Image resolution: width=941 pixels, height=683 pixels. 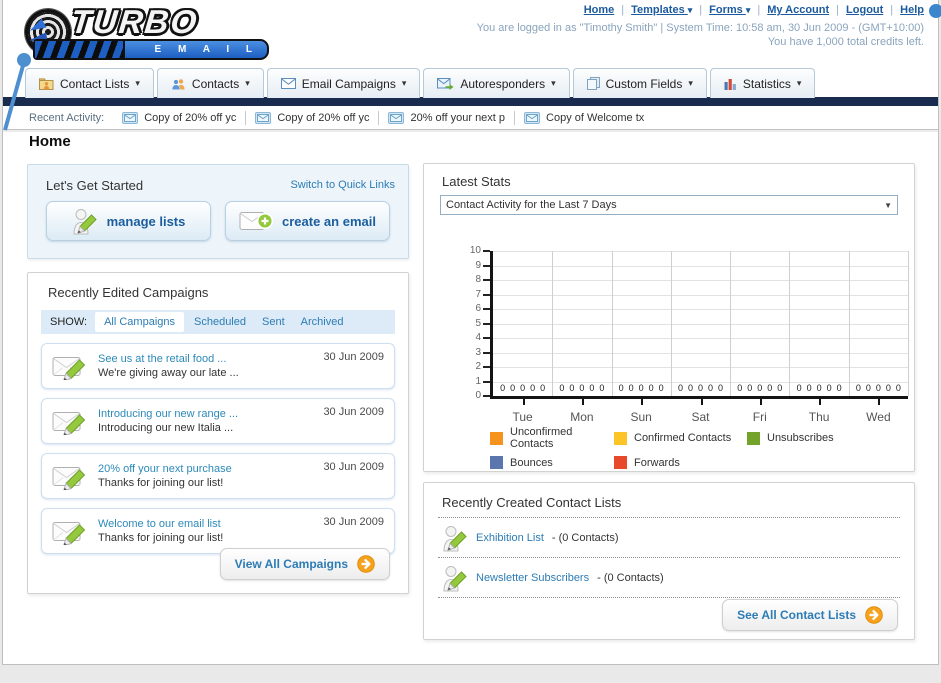 I want to click on help-bubble-icon, so click(x=935, y=11).